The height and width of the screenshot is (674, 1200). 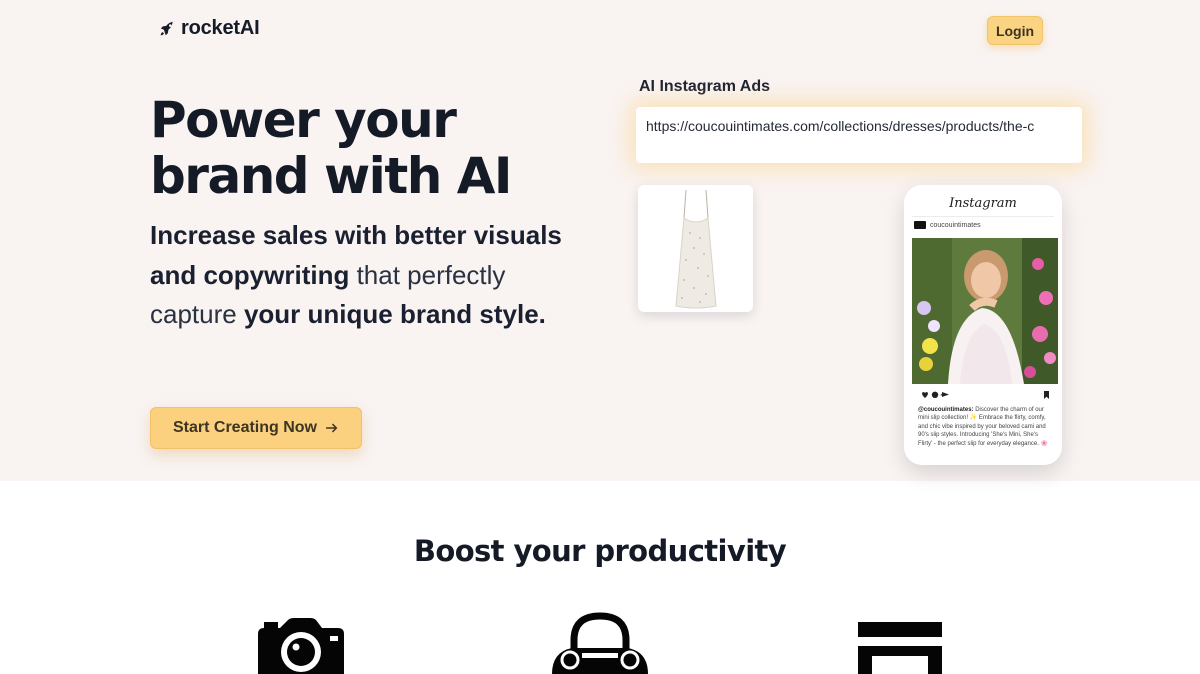 I want to click on comment-icon, so click(x=935, y=394).